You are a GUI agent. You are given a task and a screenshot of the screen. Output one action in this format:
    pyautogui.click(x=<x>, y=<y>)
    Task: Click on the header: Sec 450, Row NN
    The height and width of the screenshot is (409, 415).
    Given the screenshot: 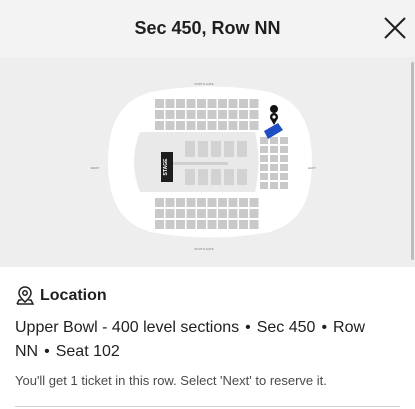 What is the action you would take?
    pyautogui.click(x=207, y=28)
    